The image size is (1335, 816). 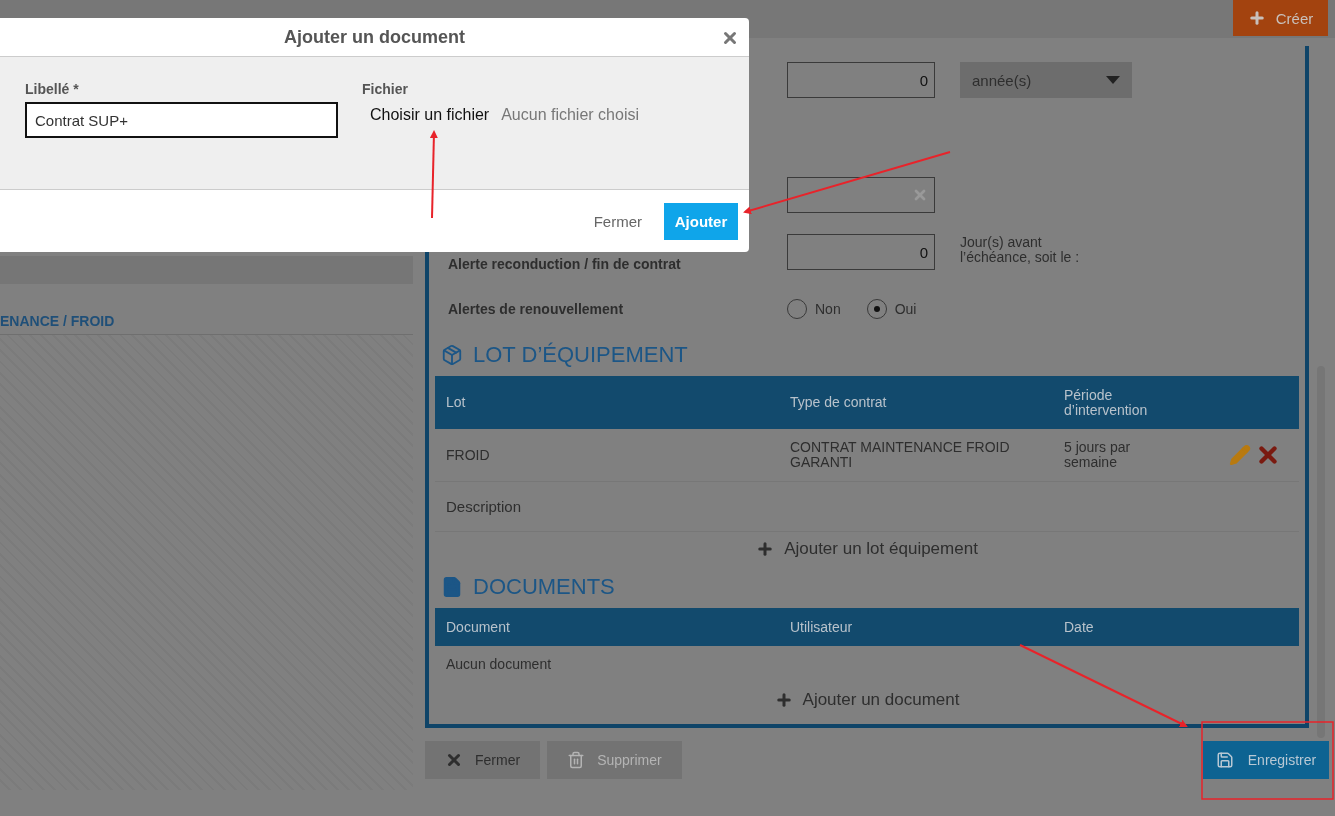 What do you see at coordinates (1266, 760) in the screenshot?
I see `save-button: Enregistrer` at bounding box center [1266, 760].